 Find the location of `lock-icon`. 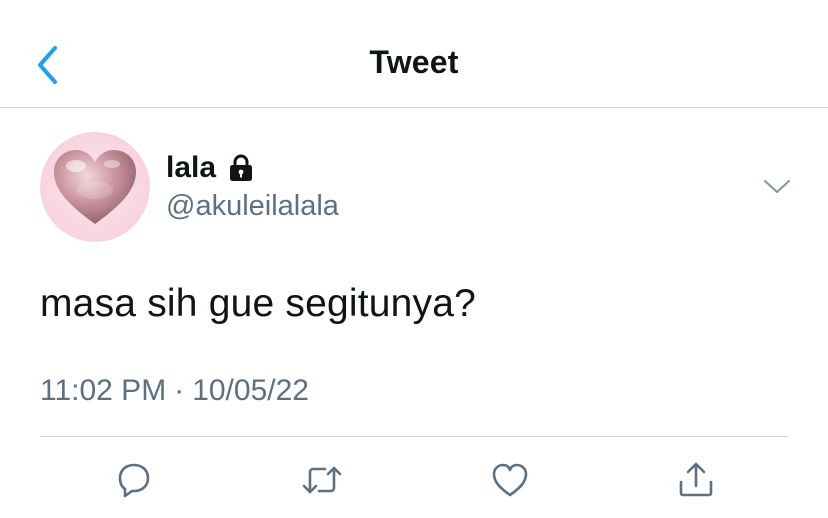

lock-icon is located at coordinates (241, 168).